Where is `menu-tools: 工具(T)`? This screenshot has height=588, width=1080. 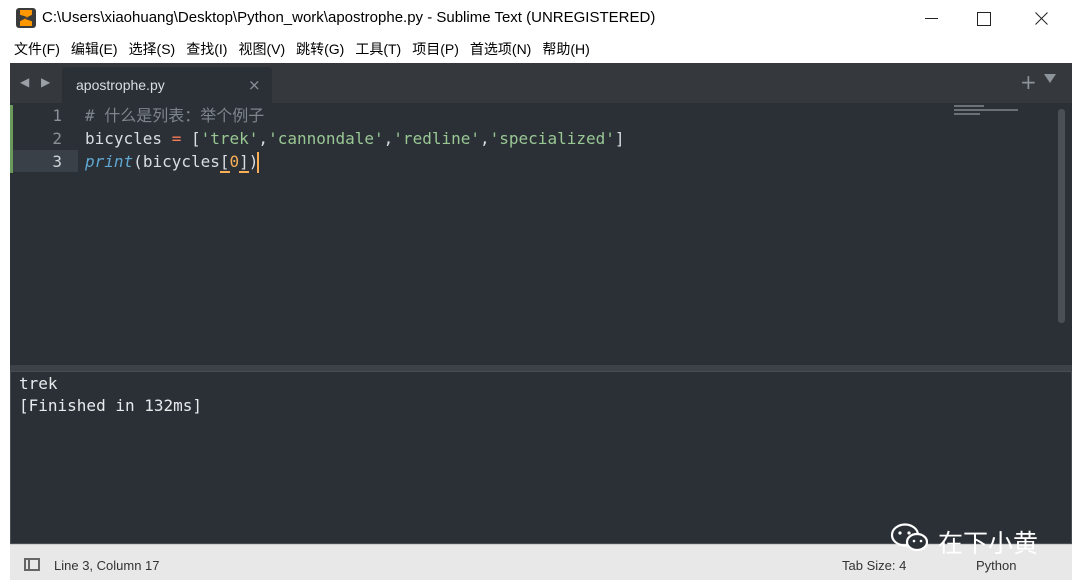 menu-tools: 工具(T) is located at coordinates (378, 49).